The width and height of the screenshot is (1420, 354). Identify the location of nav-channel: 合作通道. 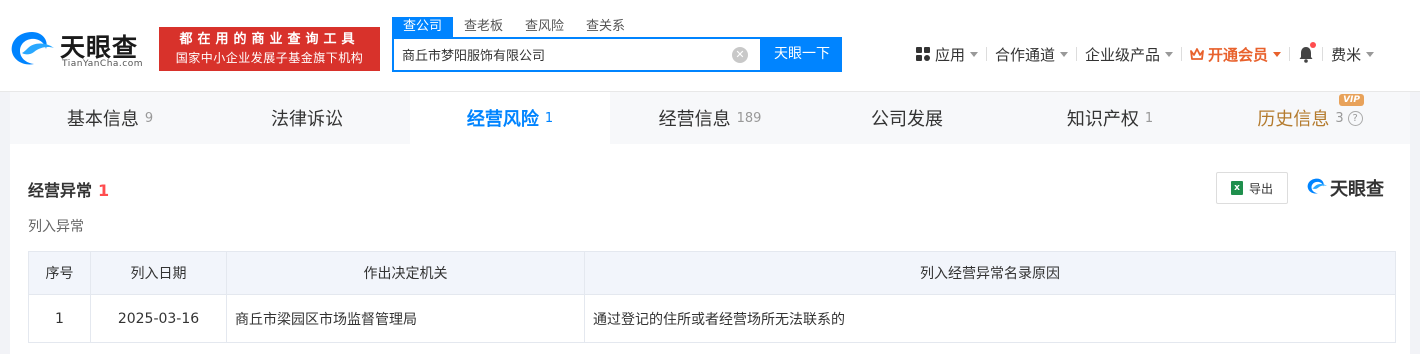
(1031, 54).